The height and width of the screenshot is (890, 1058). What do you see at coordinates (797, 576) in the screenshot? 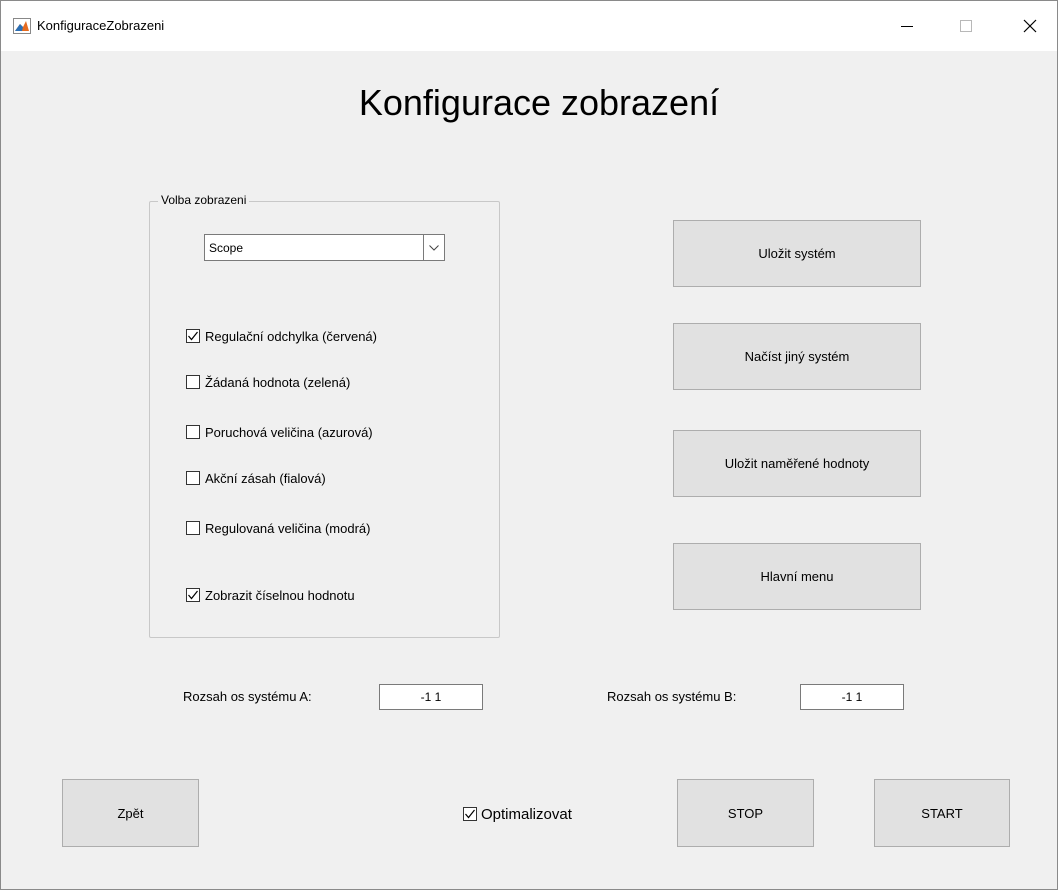
I see `main-menu-button: Hlavní menu` at bounding box center [797, 576].